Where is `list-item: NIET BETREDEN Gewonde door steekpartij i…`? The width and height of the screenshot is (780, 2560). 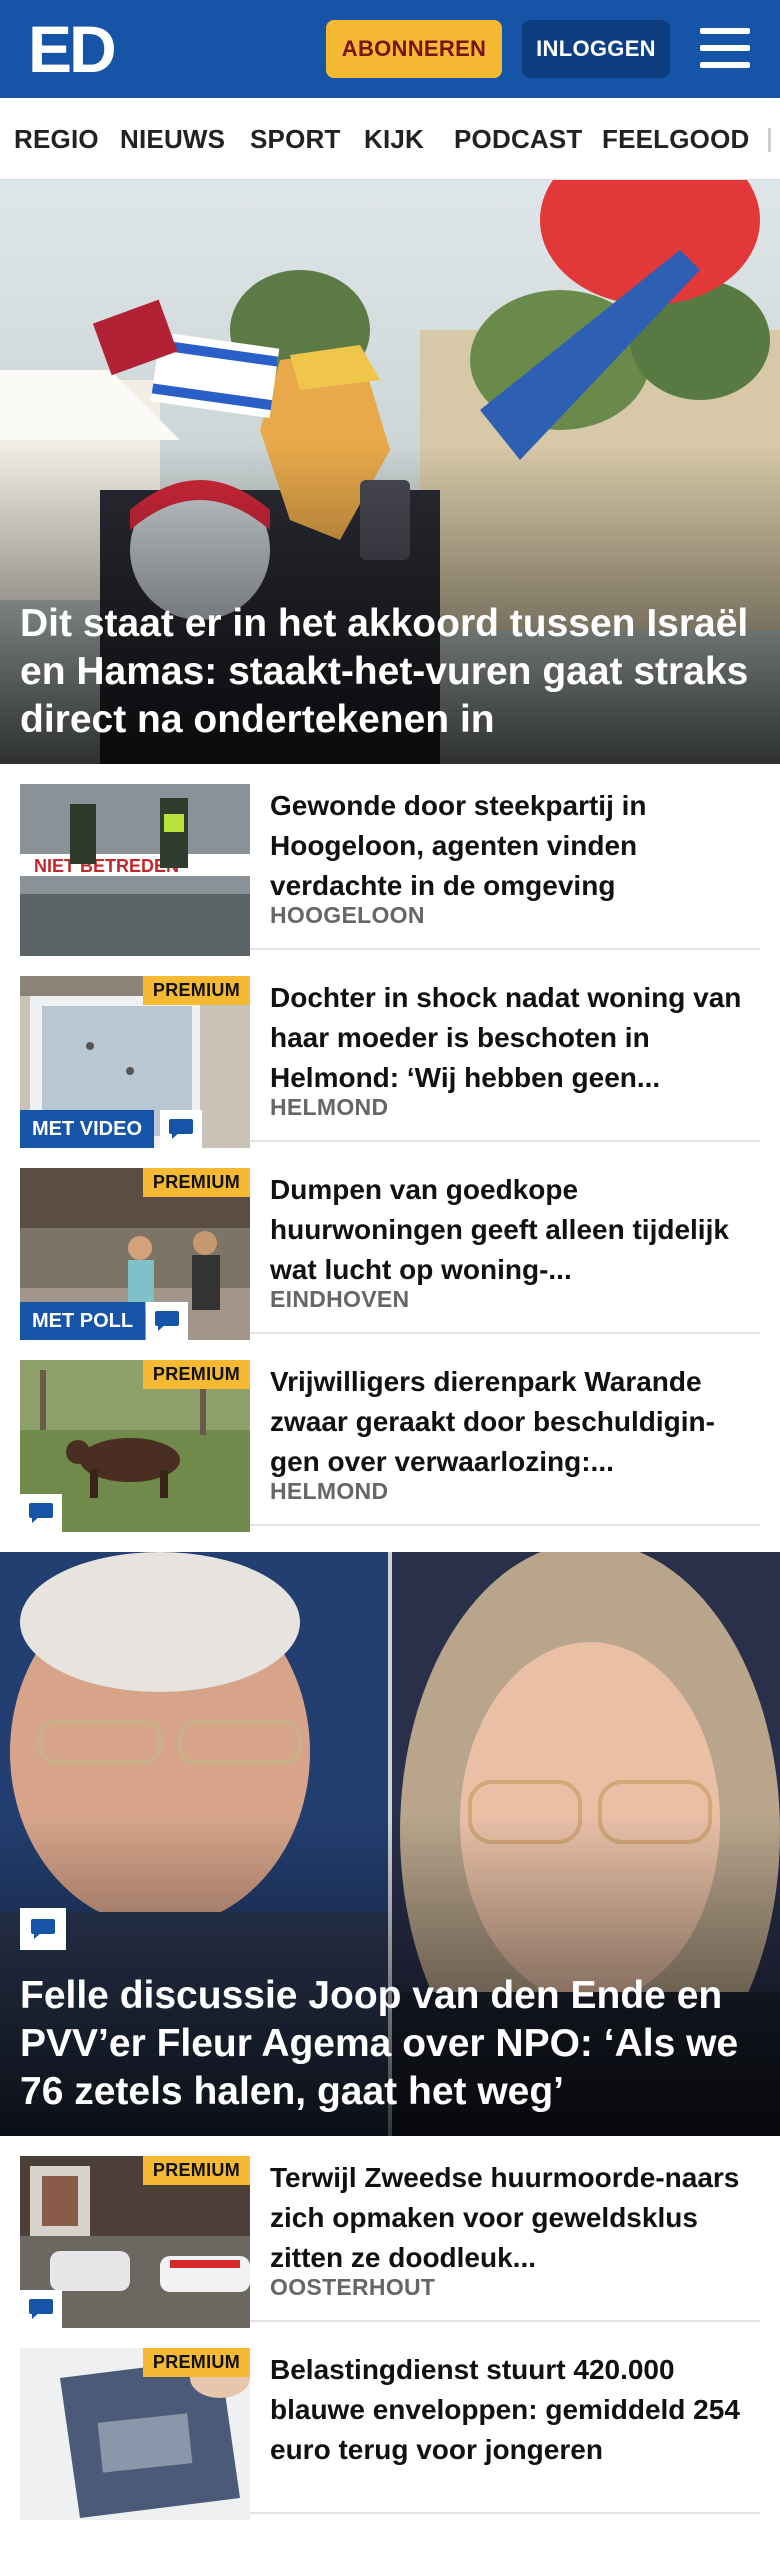
list-item: NIET BETREDEN Gewonde door steekpartij i… is located at coordinates (390, 865).